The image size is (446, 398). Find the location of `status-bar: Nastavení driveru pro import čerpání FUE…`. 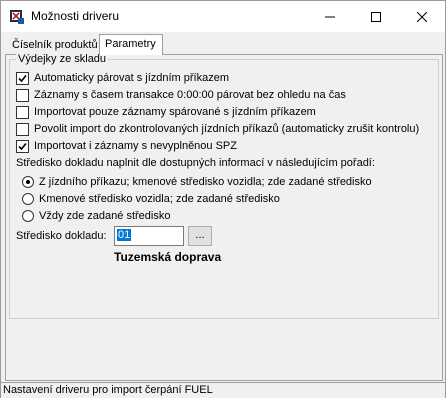

status-bar: Nastavení driveru pro import čerpání FUE… is located at coordinates (223, 390).